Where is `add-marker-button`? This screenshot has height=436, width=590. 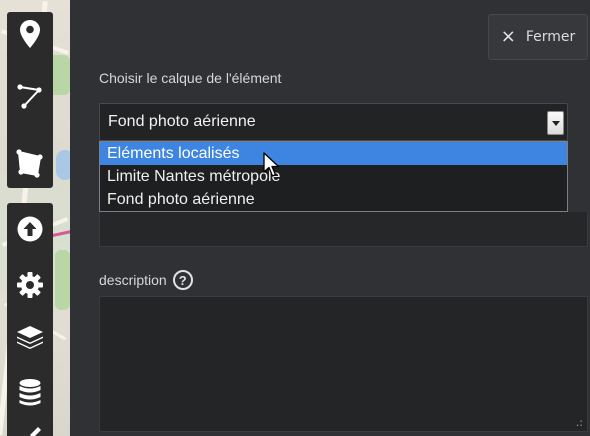 add-marker-button is located at coordinates (30, 34).